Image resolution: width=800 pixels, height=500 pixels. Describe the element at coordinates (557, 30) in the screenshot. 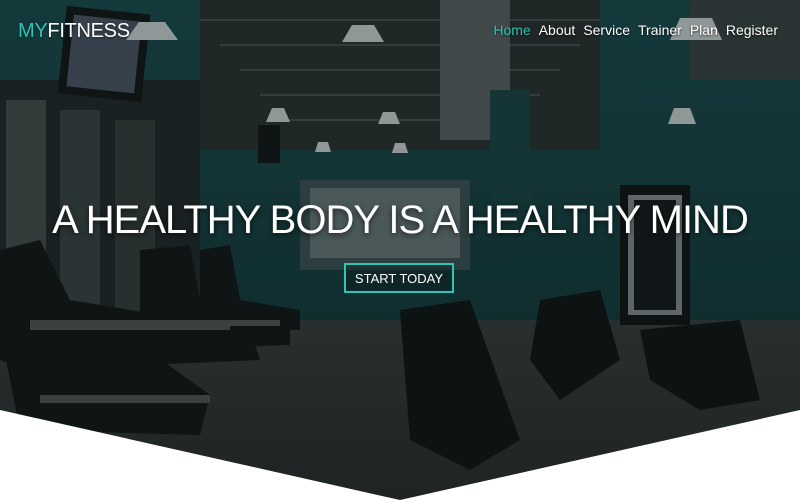

I see `nav-link-about: About` at that location.